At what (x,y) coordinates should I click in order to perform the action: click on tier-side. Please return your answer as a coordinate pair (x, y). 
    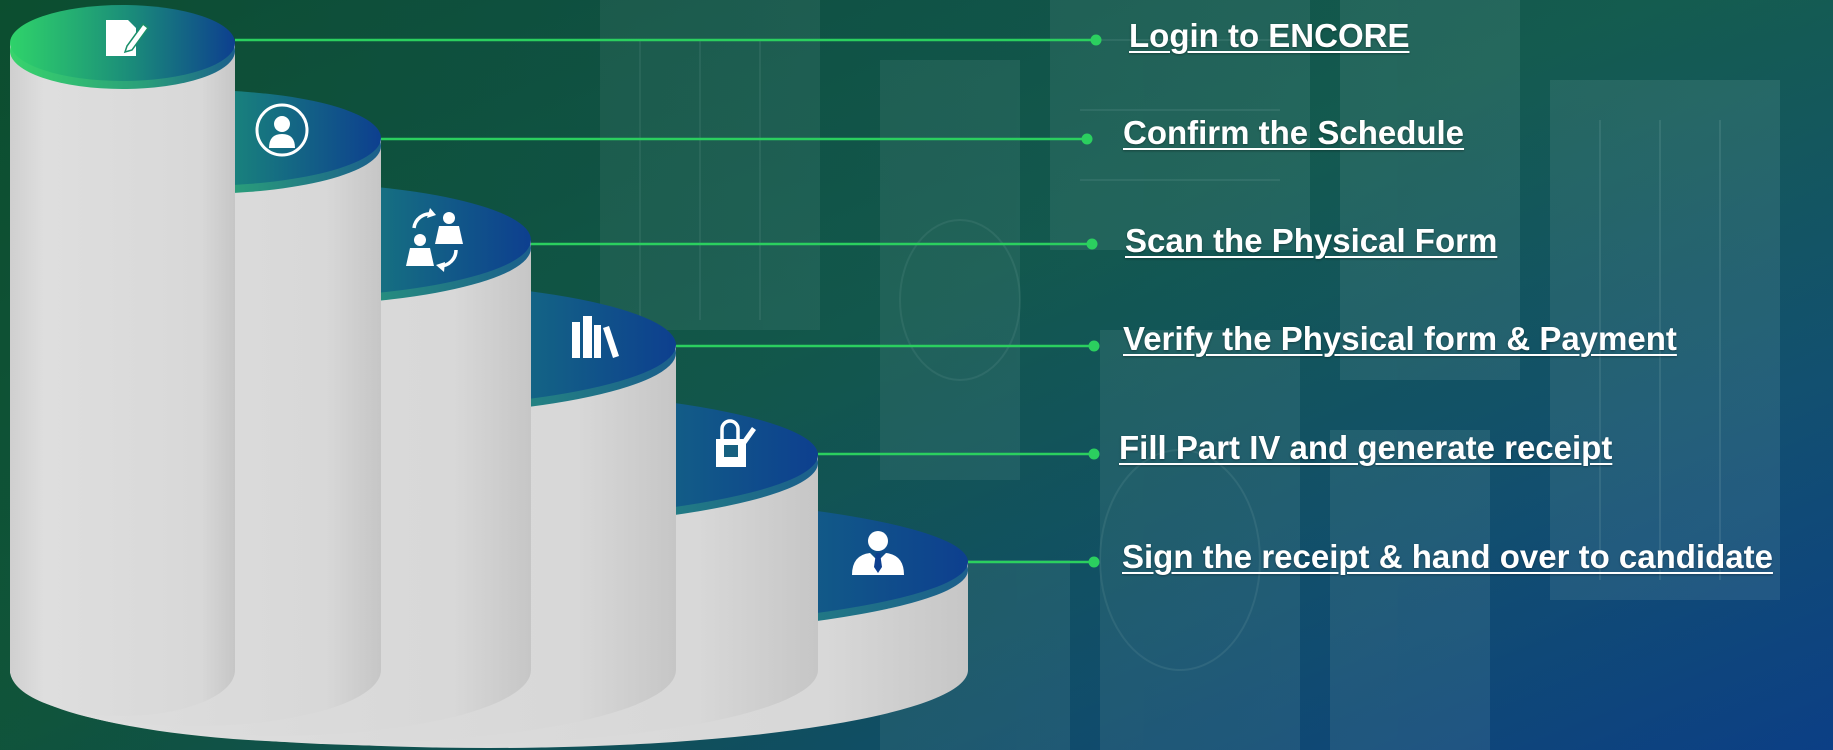
    Looking at the image, I should click on (122, 379).